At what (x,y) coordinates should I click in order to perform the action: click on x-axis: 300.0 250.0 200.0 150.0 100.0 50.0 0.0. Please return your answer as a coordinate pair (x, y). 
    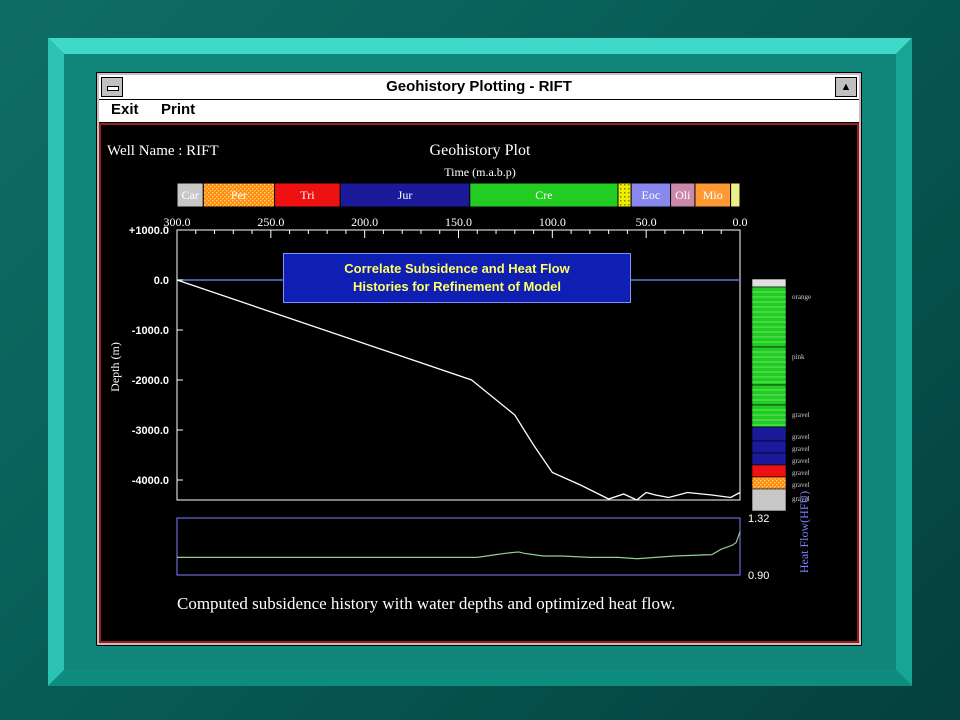
    Looking at the image, I should click on (456, 226).